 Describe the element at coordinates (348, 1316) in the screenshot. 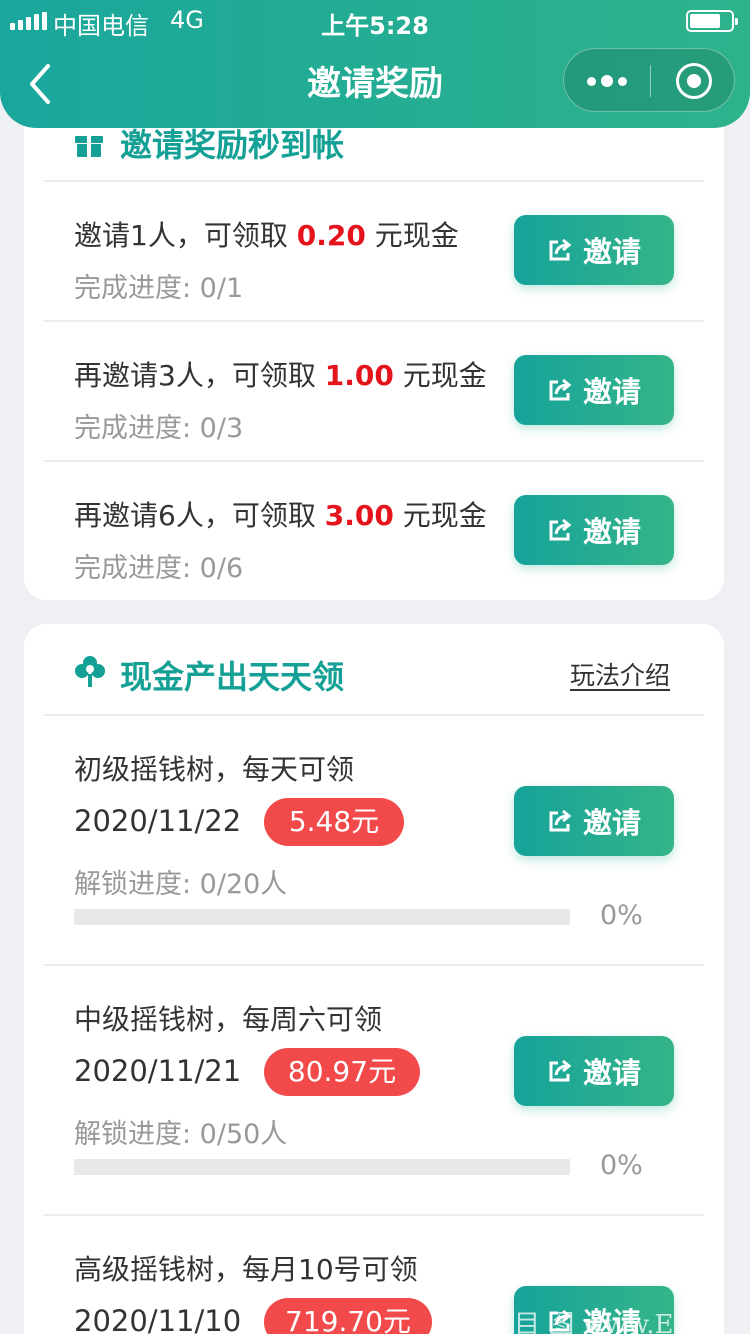

I see `tree-amount-badge: 719.70元` at that location.